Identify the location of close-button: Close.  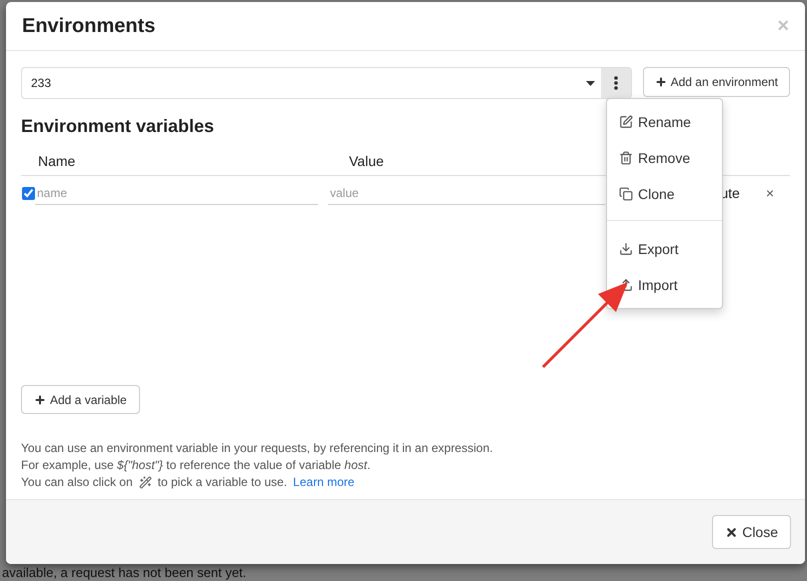
(751, 532).